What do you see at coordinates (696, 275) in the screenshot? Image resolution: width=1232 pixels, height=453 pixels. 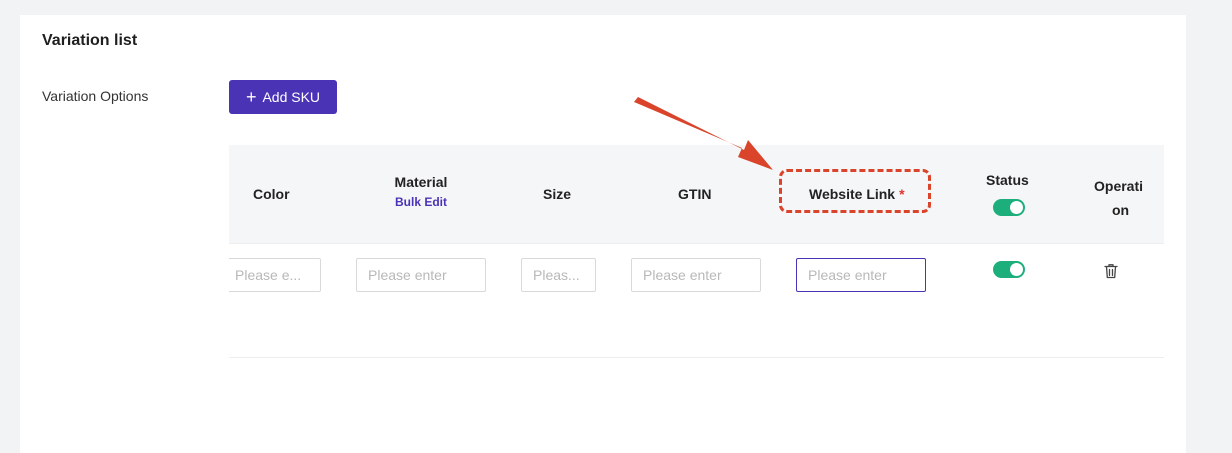 I see `gtin-input` at bounding box center [696, 275].